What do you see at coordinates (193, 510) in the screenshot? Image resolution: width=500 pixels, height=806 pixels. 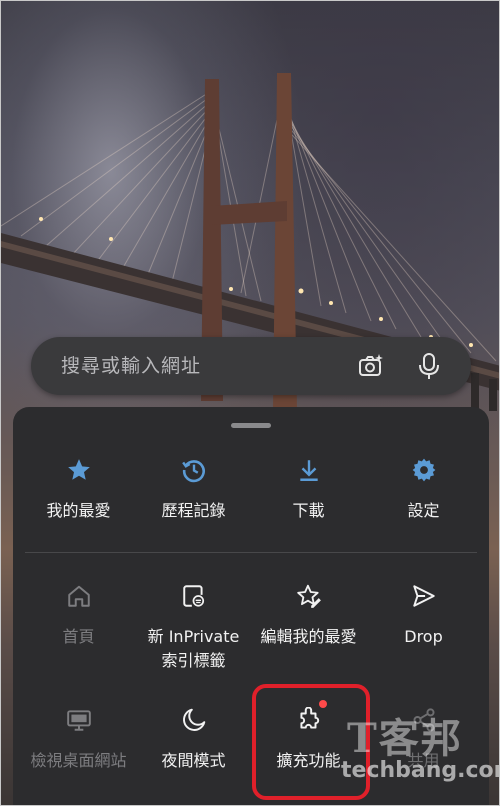 I see `menu-item-label: 歷程記錄` at bounding box center [193, 510].